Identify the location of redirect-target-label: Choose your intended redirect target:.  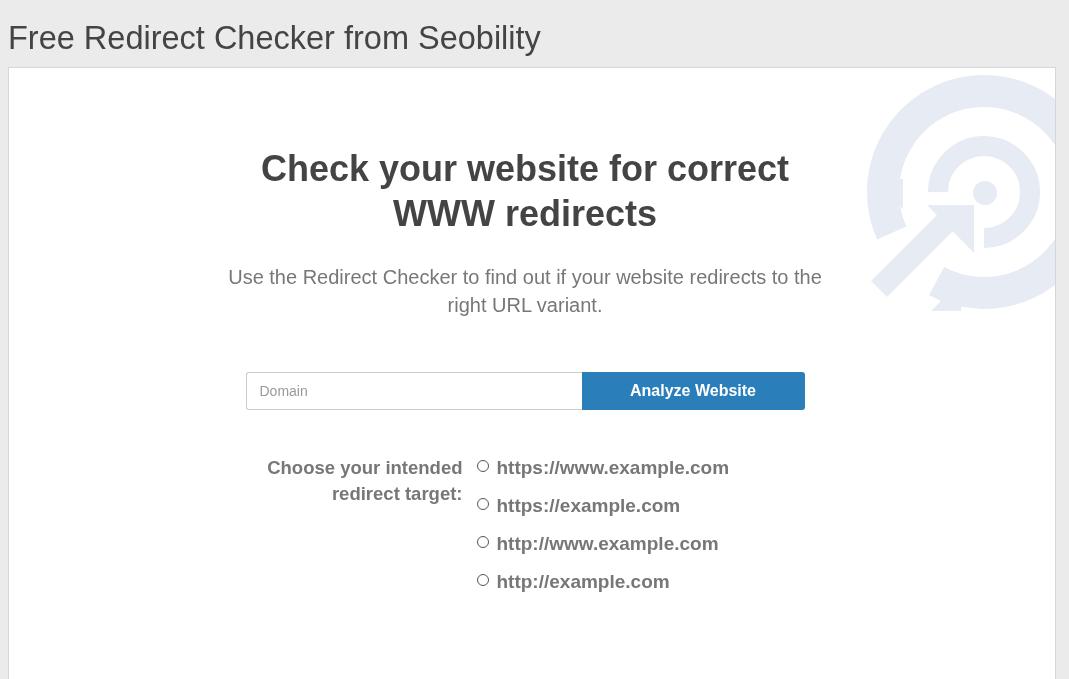
(364, 481).